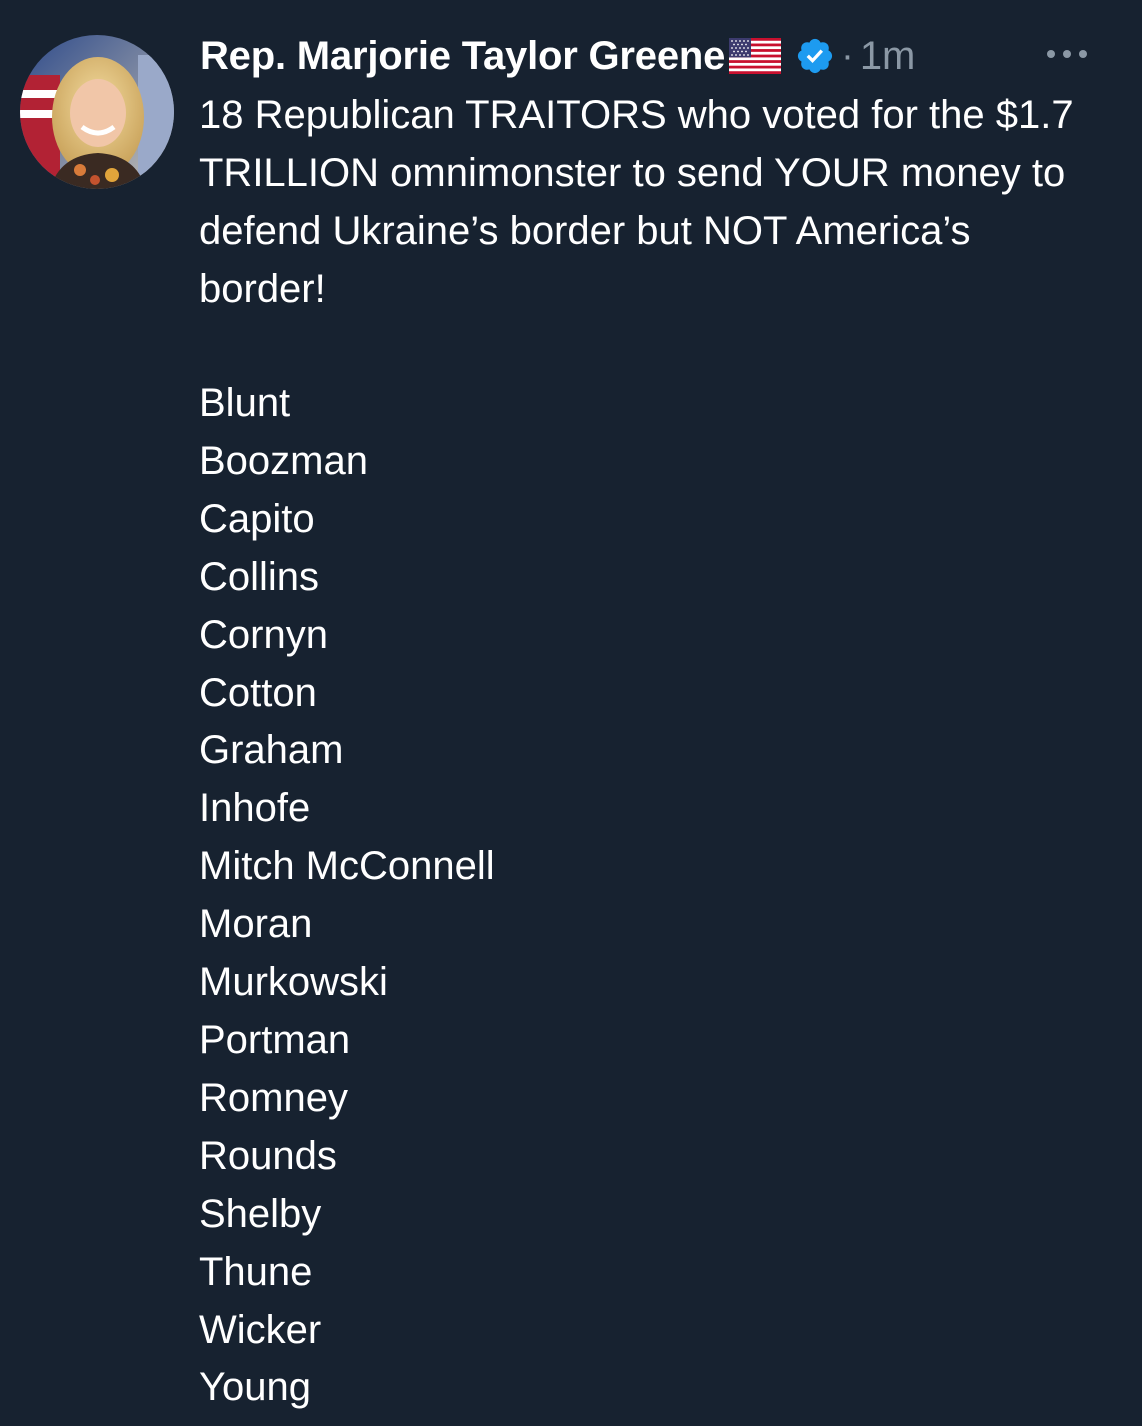  Describe the element at coordinates (755, 56) in the screenshot. I see `us-flag-icon` at that location.